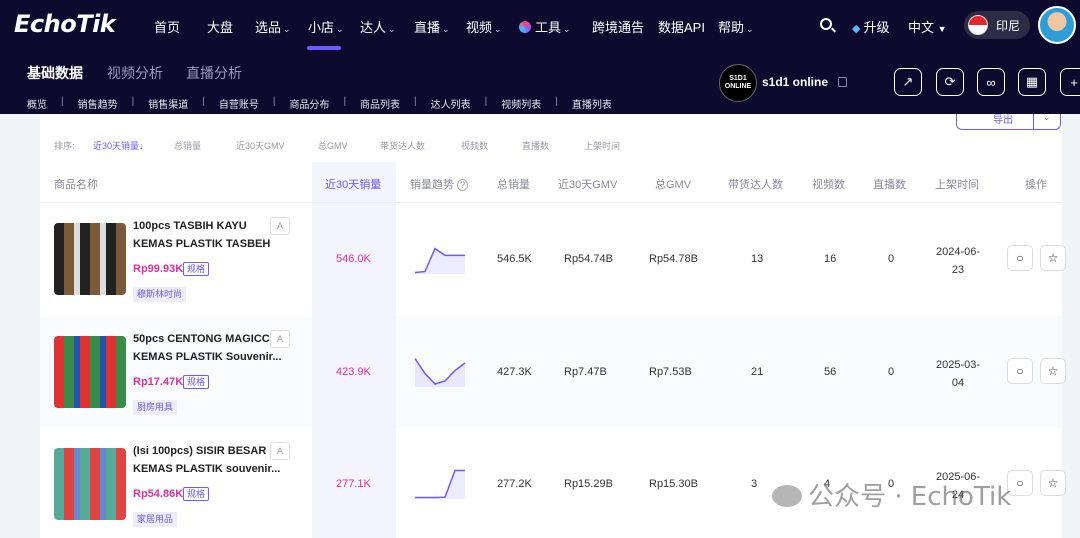 The height and width of the screenshot is (538, 1080). I want to click on nav-live: 直播 ⌄, so click(432, 26).